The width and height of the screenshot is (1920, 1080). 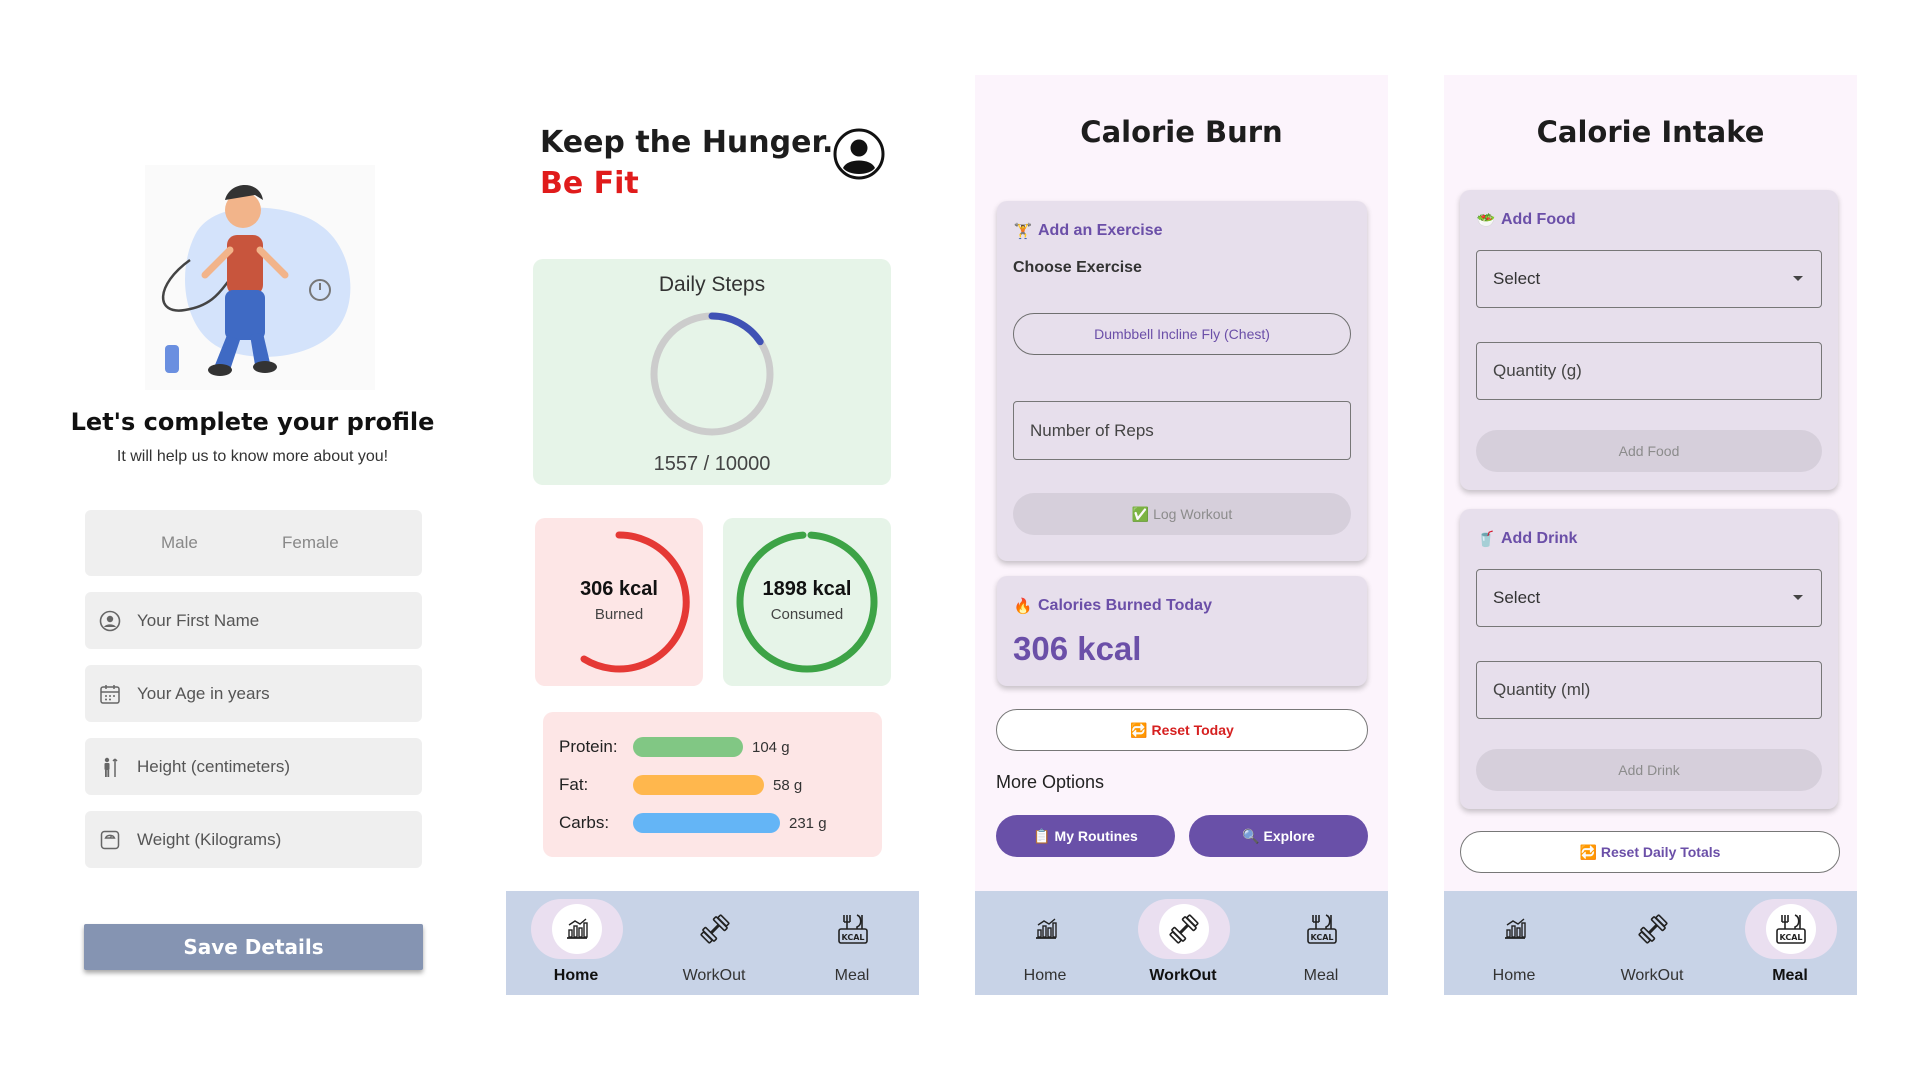 I want to click on calendar-icon, so click(x=110, y=694).